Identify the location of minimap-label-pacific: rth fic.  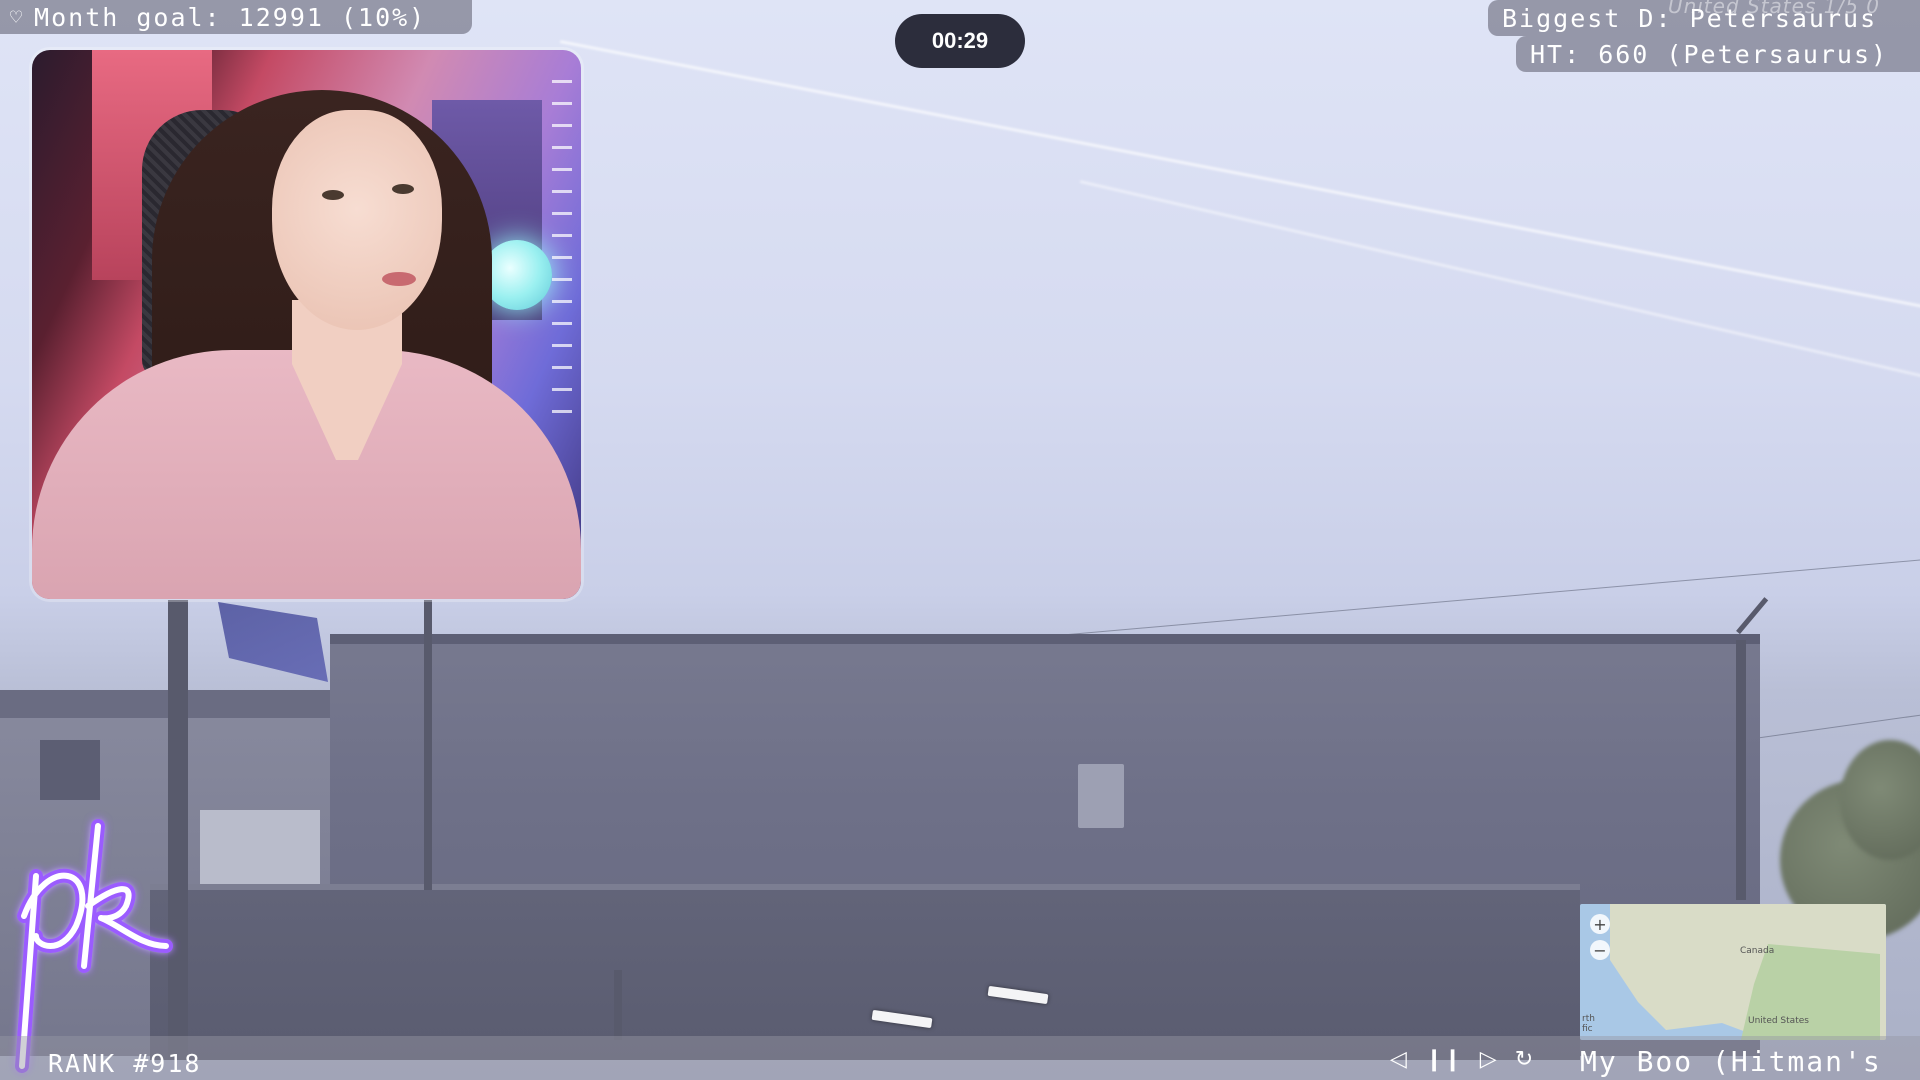
(1588, 1024).